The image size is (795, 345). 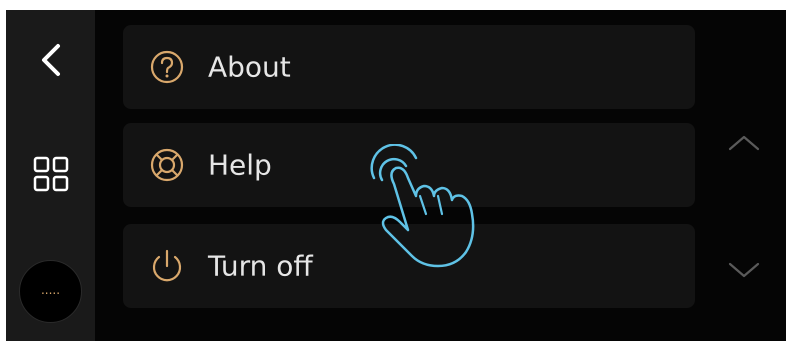 I want to click on menu-item-label: Help, so click(x=240, y=165).